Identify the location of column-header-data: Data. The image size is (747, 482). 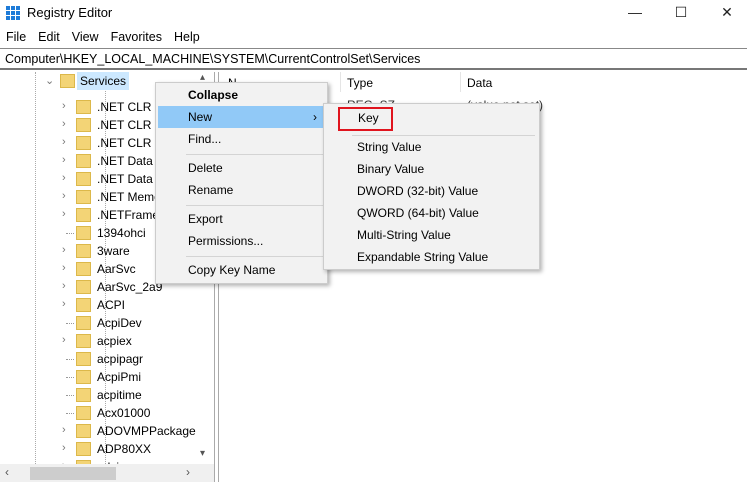
(479, 83).